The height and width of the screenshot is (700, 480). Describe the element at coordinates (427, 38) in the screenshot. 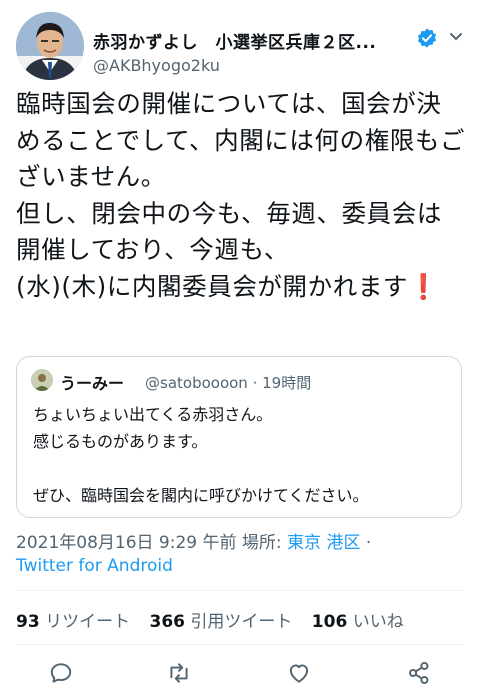

I see `verified-badge-icon` at that location.